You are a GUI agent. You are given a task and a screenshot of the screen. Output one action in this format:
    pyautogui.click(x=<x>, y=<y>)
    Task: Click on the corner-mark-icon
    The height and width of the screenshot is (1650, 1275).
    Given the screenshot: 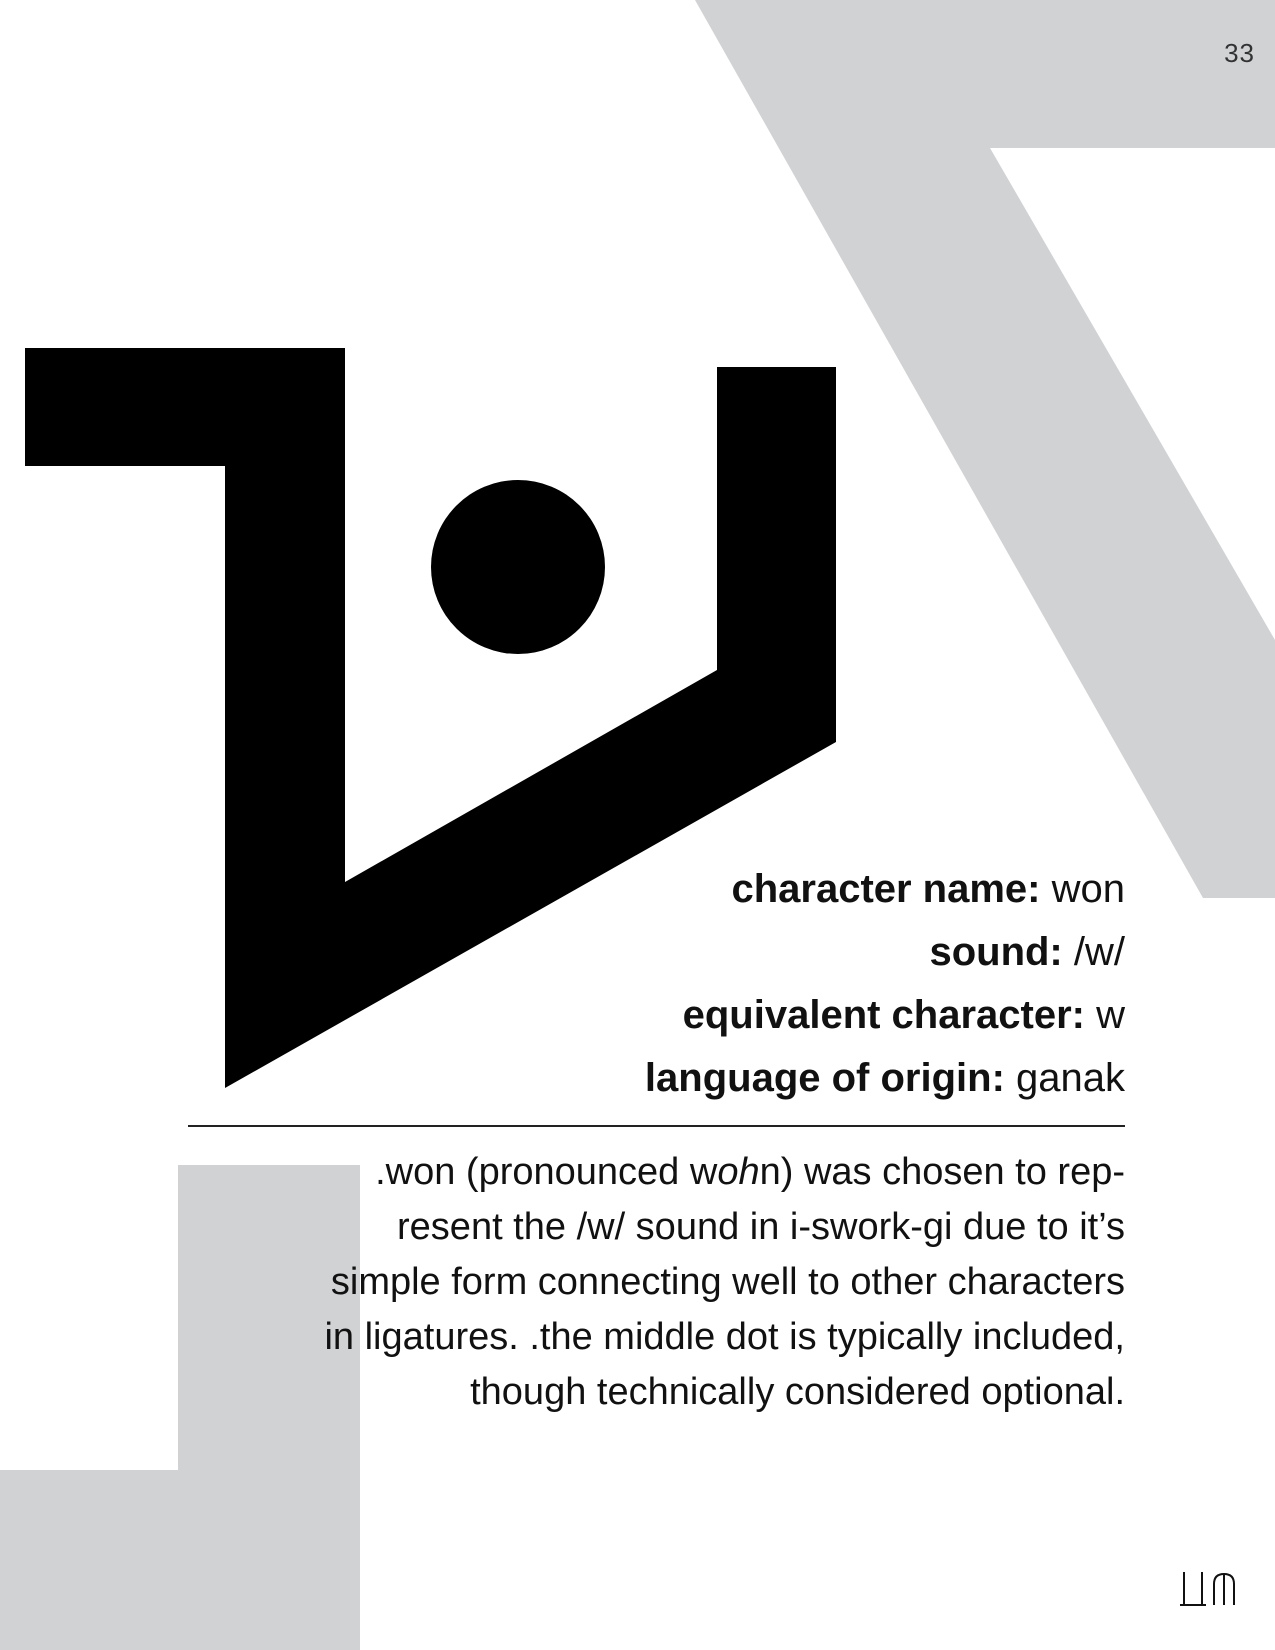 What is the action you would take?
    pyautogui.click(x=1207, y=1589)
    